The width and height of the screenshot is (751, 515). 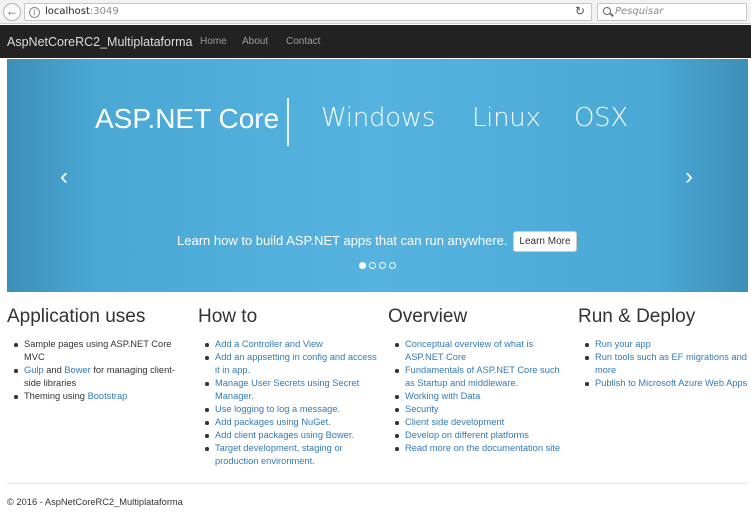 What do you see at coordinates (580, 11) in the screenshot?
I see `reload-icon: ↻` at bounding box center [580, 11].